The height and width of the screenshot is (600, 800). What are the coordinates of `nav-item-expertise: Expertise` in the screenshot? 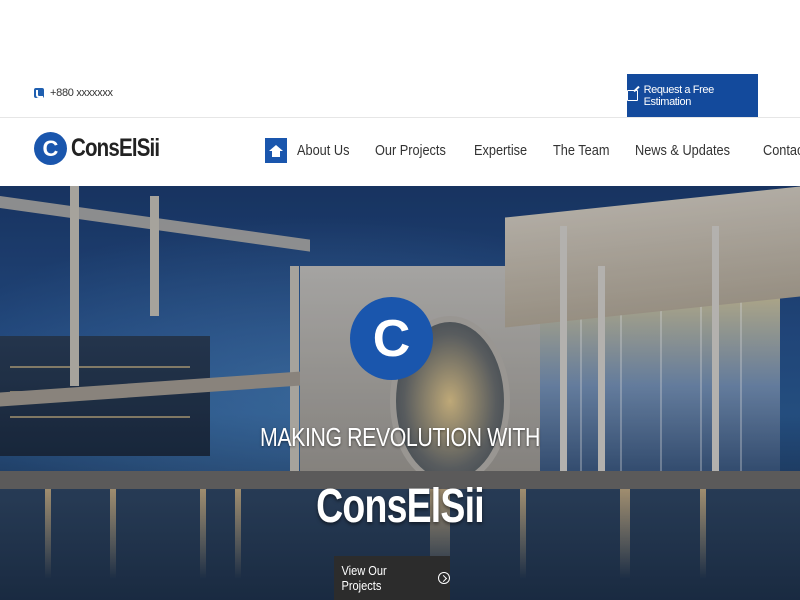 It's located at (500, 150).